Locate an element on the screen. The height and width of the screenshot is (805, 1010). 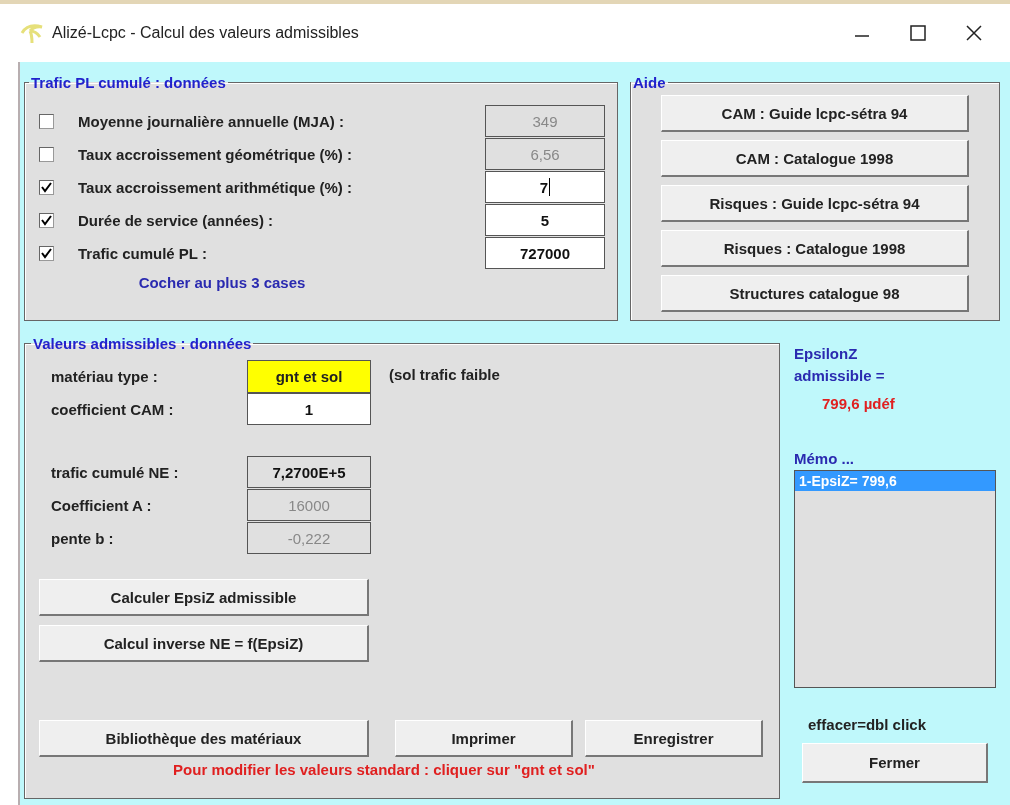
input-field: 7 is located at coordinates (545, 187).